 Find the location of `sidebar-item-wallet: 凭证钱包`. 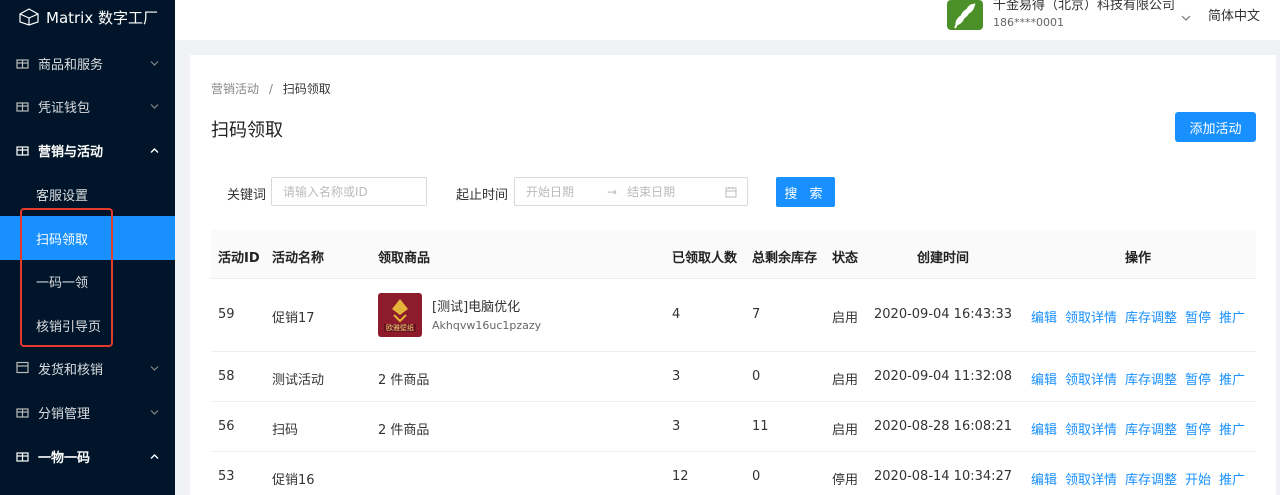

sidebar-item-wallet: 凭证钱包 is located at coordinates (87, 106).